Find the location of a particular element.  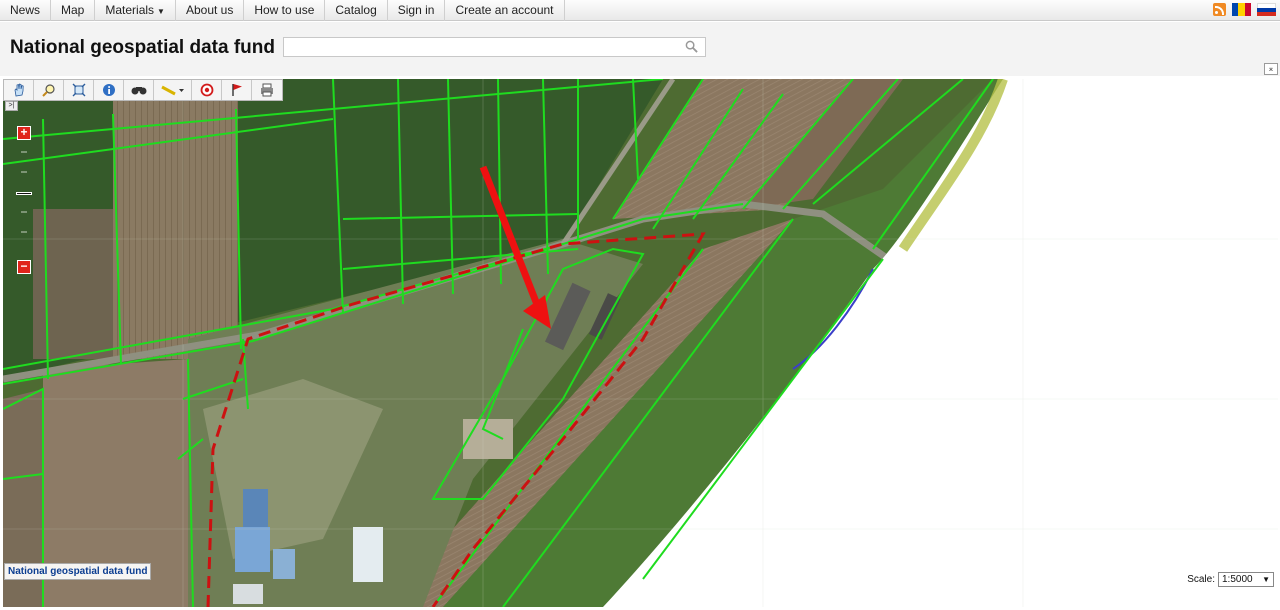

scale-select: 1:5000 ▼ is located at coordinates (1246, 579).